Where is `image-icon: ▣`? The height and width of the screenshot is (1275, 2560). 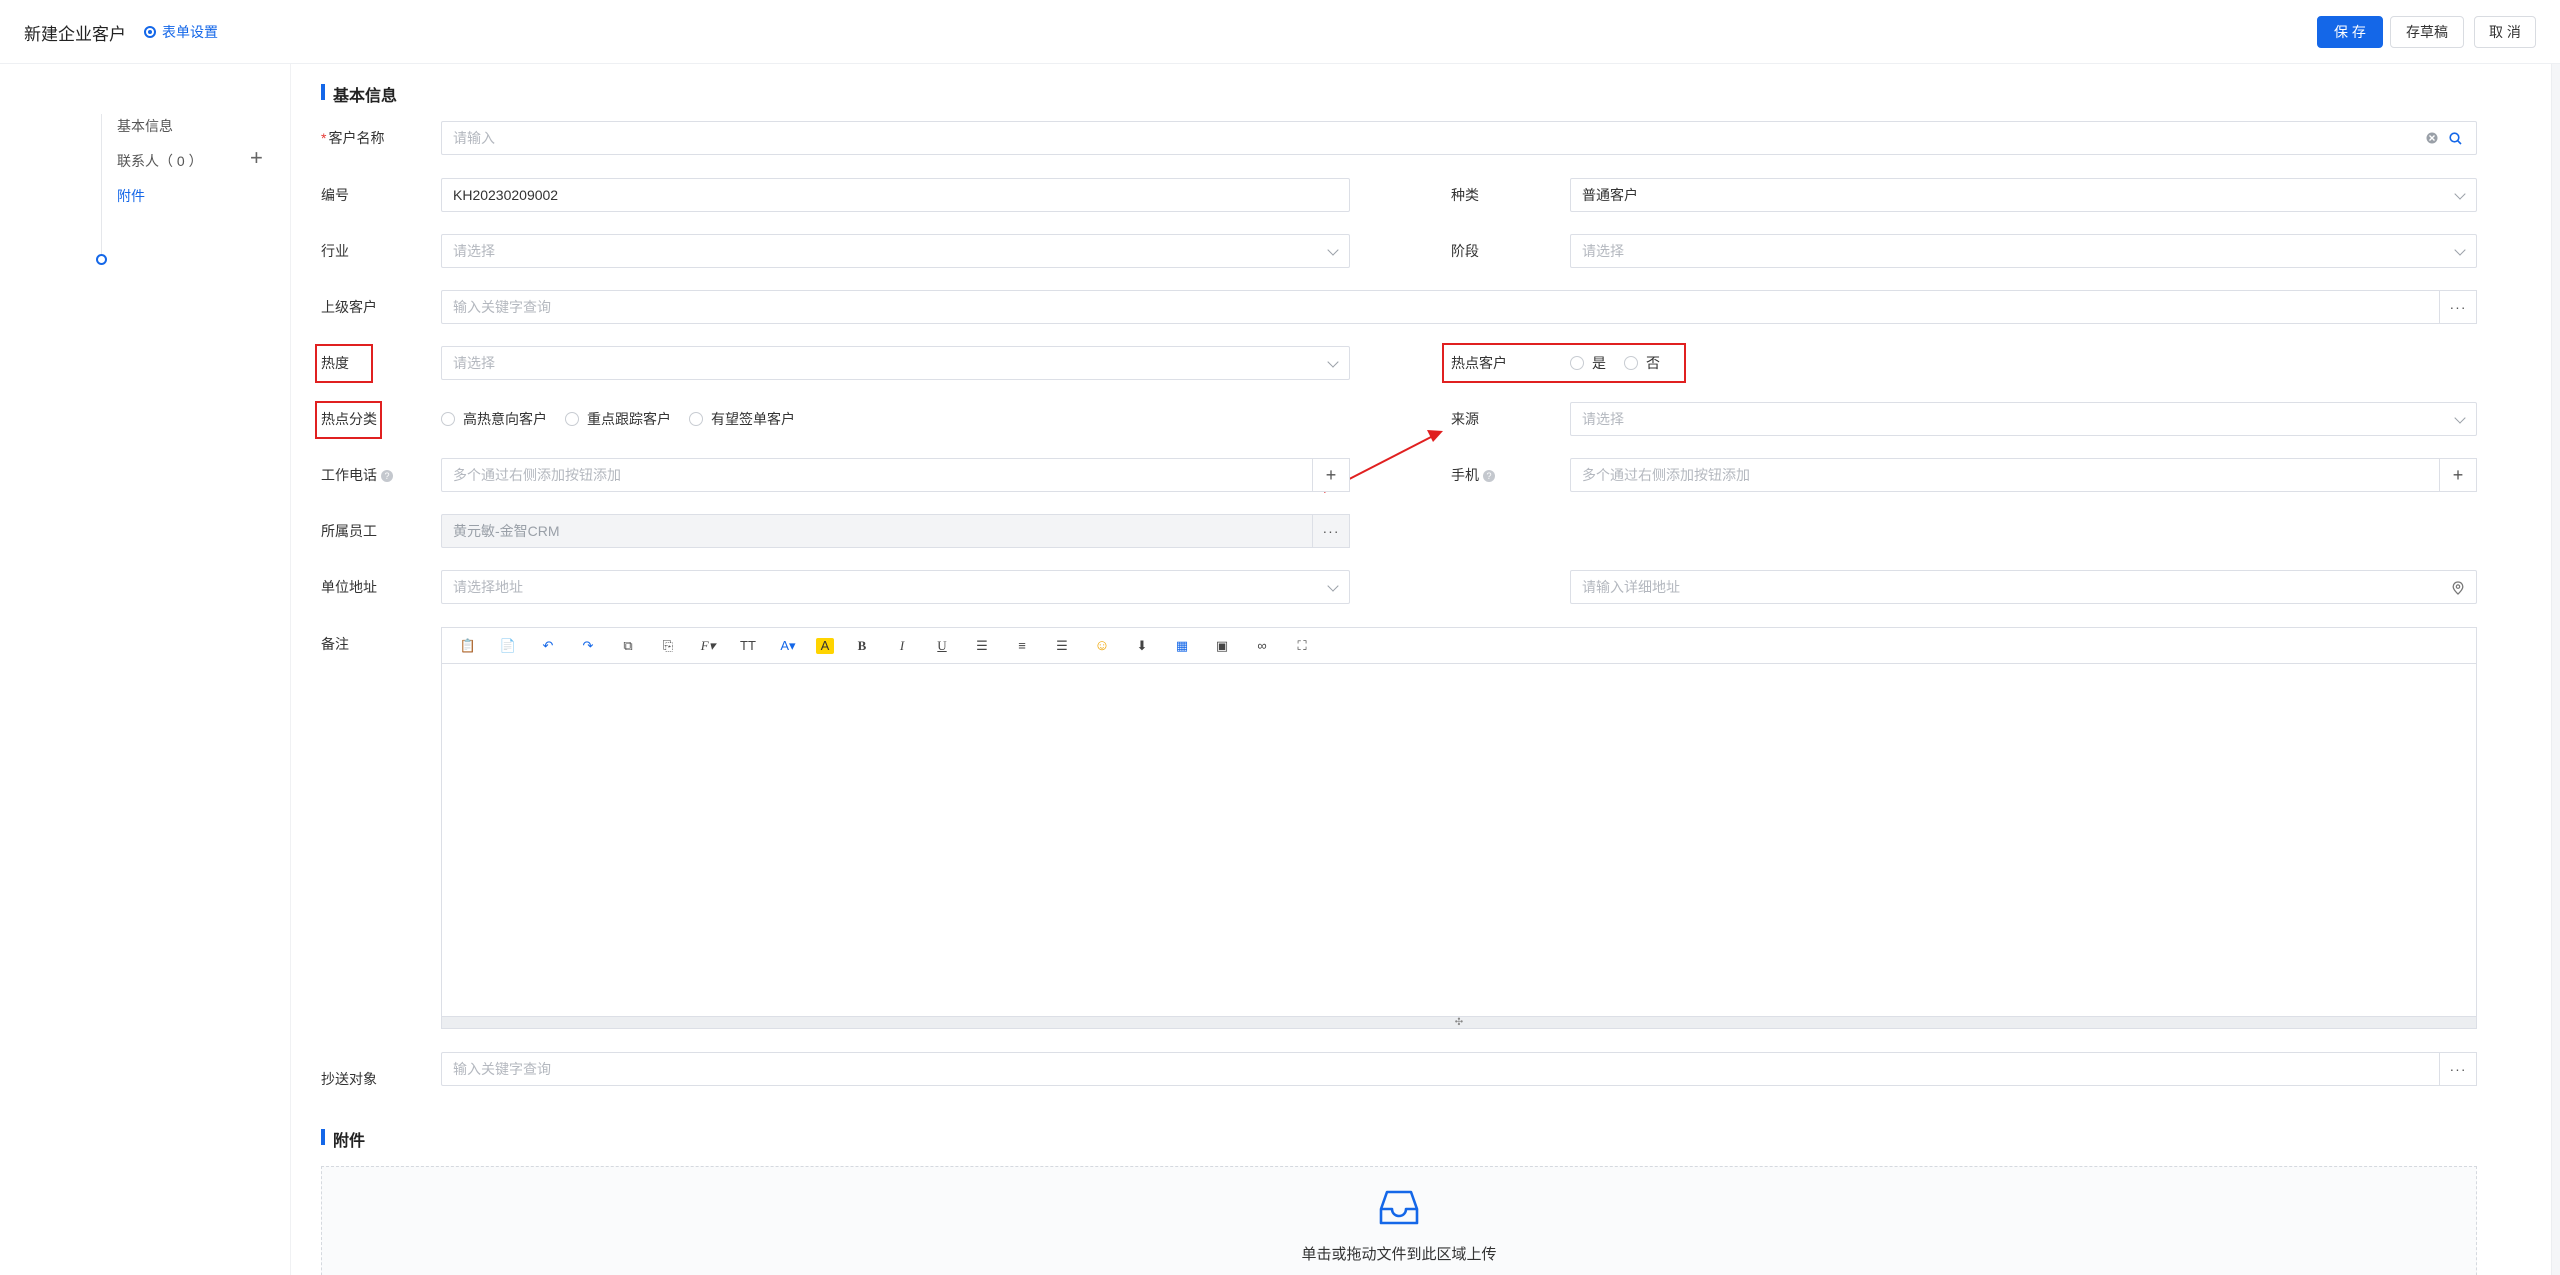
image-icon: ▣ is located at coordinates (1222, 646).